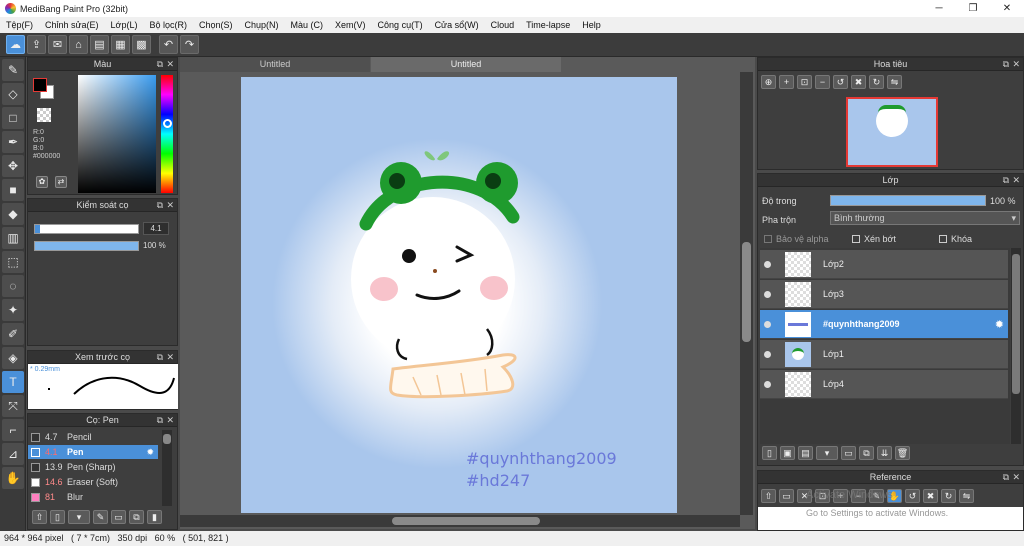 The height and width of the screenshot is (546, 1024). Describe the element at coordinates (13, 454) in the screenshot. I see `eyedropper-tool-icon: ⊿` at that location.